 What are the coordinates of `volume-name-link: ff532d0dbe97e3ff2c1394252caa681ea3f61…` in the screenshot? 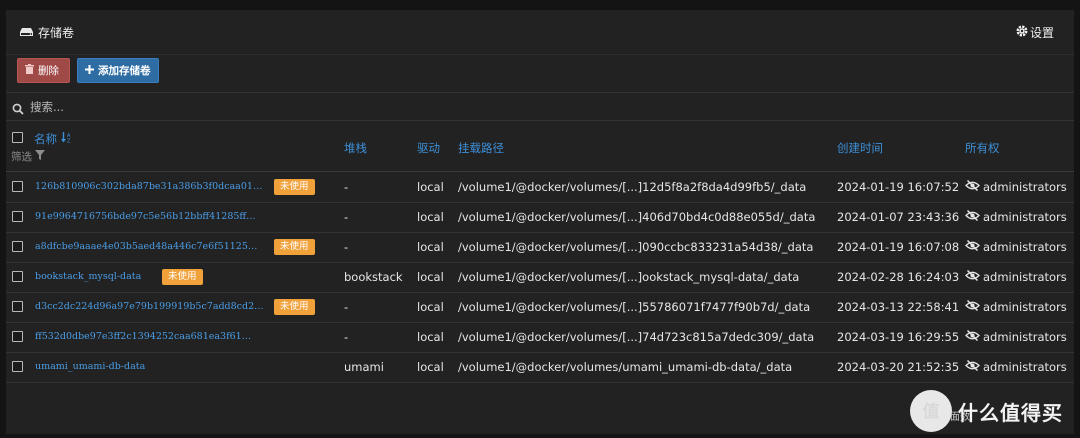 It's located at (143, 336).